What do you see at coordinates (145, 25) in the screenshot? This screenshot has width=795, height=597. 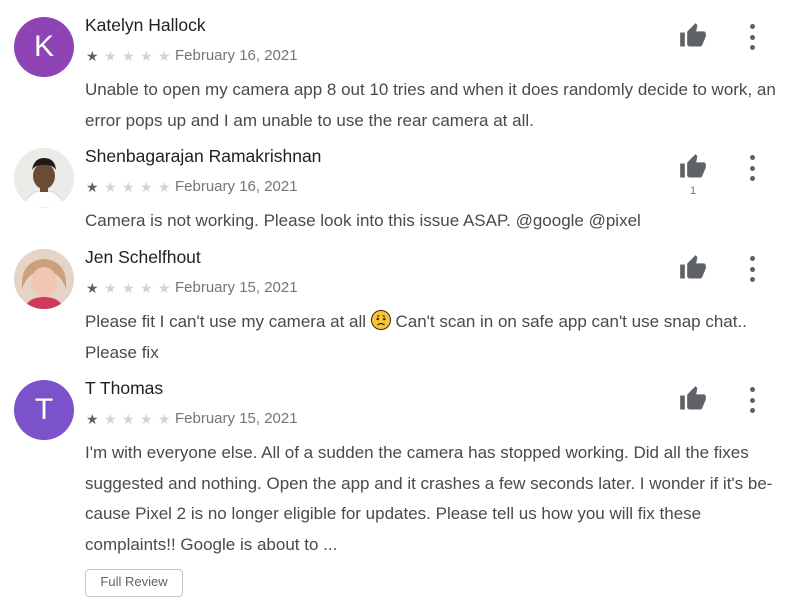 I see `reviewer-name: Katelyn Hallock` at bounding box center [145, 25].